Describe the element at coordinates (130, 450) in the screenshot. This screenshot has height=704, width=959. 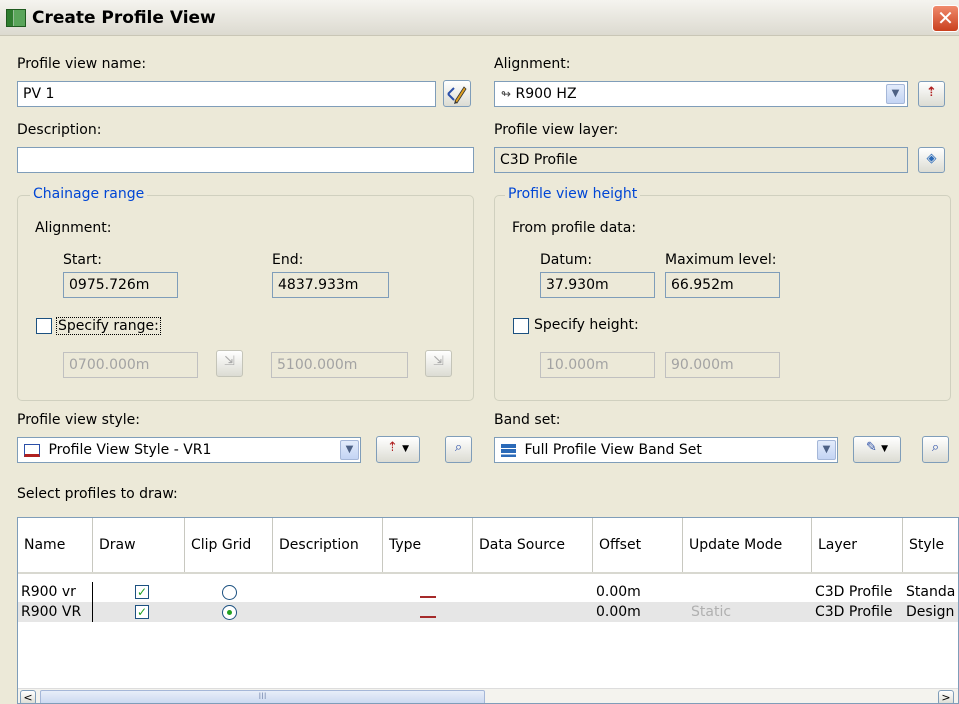
I see `profile-view-style-value: Profile View Style - VR1` at that location.